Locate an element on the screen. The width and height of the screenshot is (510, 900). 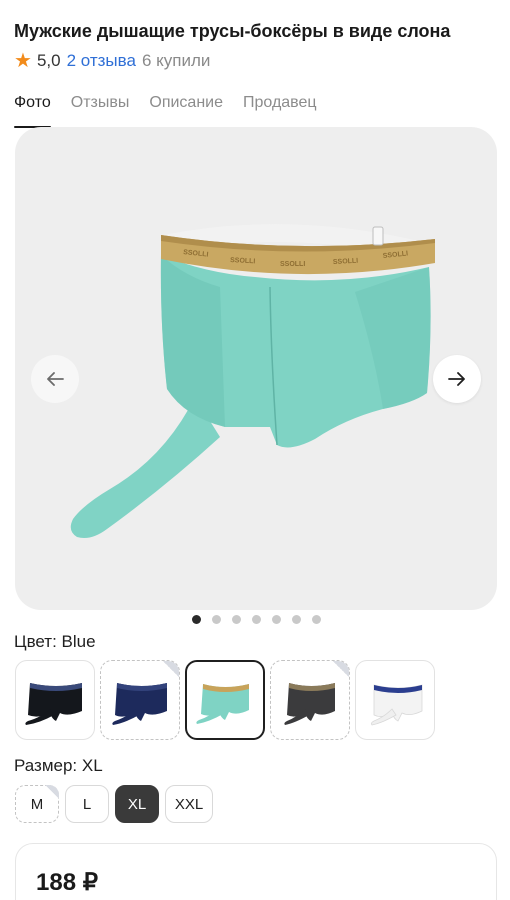
bought-count: 6 купили is located at coordinates (176, 60).